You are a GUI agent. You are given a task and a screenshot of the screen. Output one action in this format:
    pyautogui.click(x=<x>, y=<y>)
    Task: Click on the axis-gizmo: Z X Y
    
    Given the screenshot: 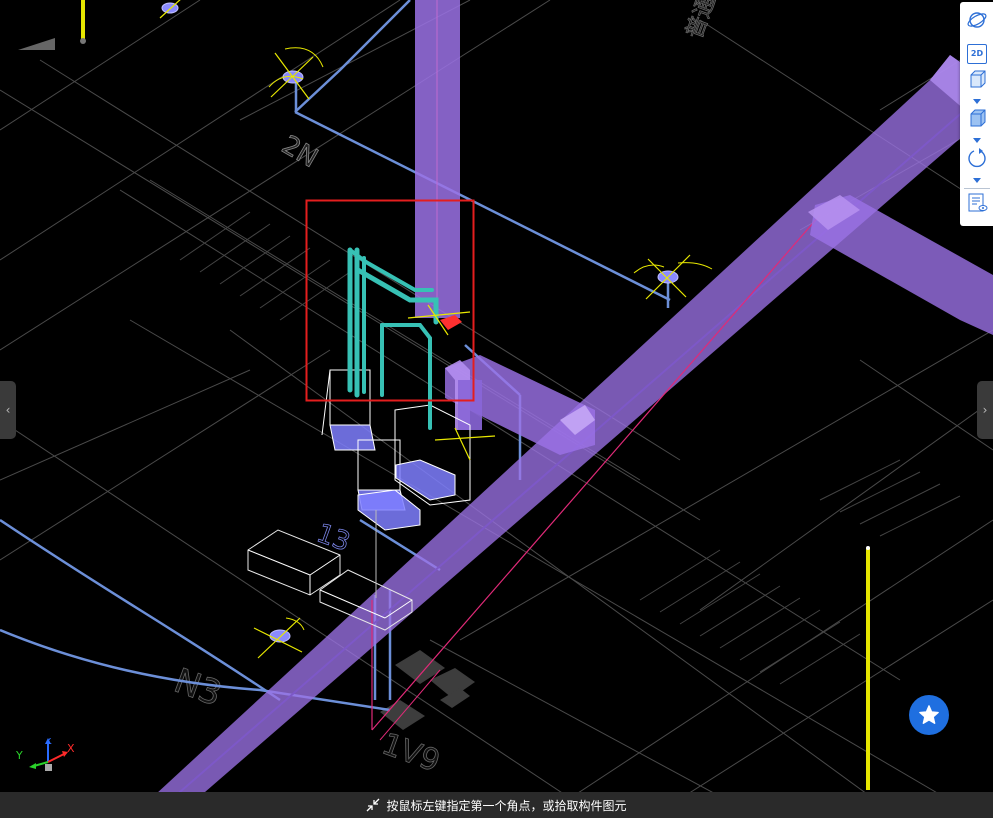 What is the action you would take?
    pyautogui.click(x=47, y=757)
    